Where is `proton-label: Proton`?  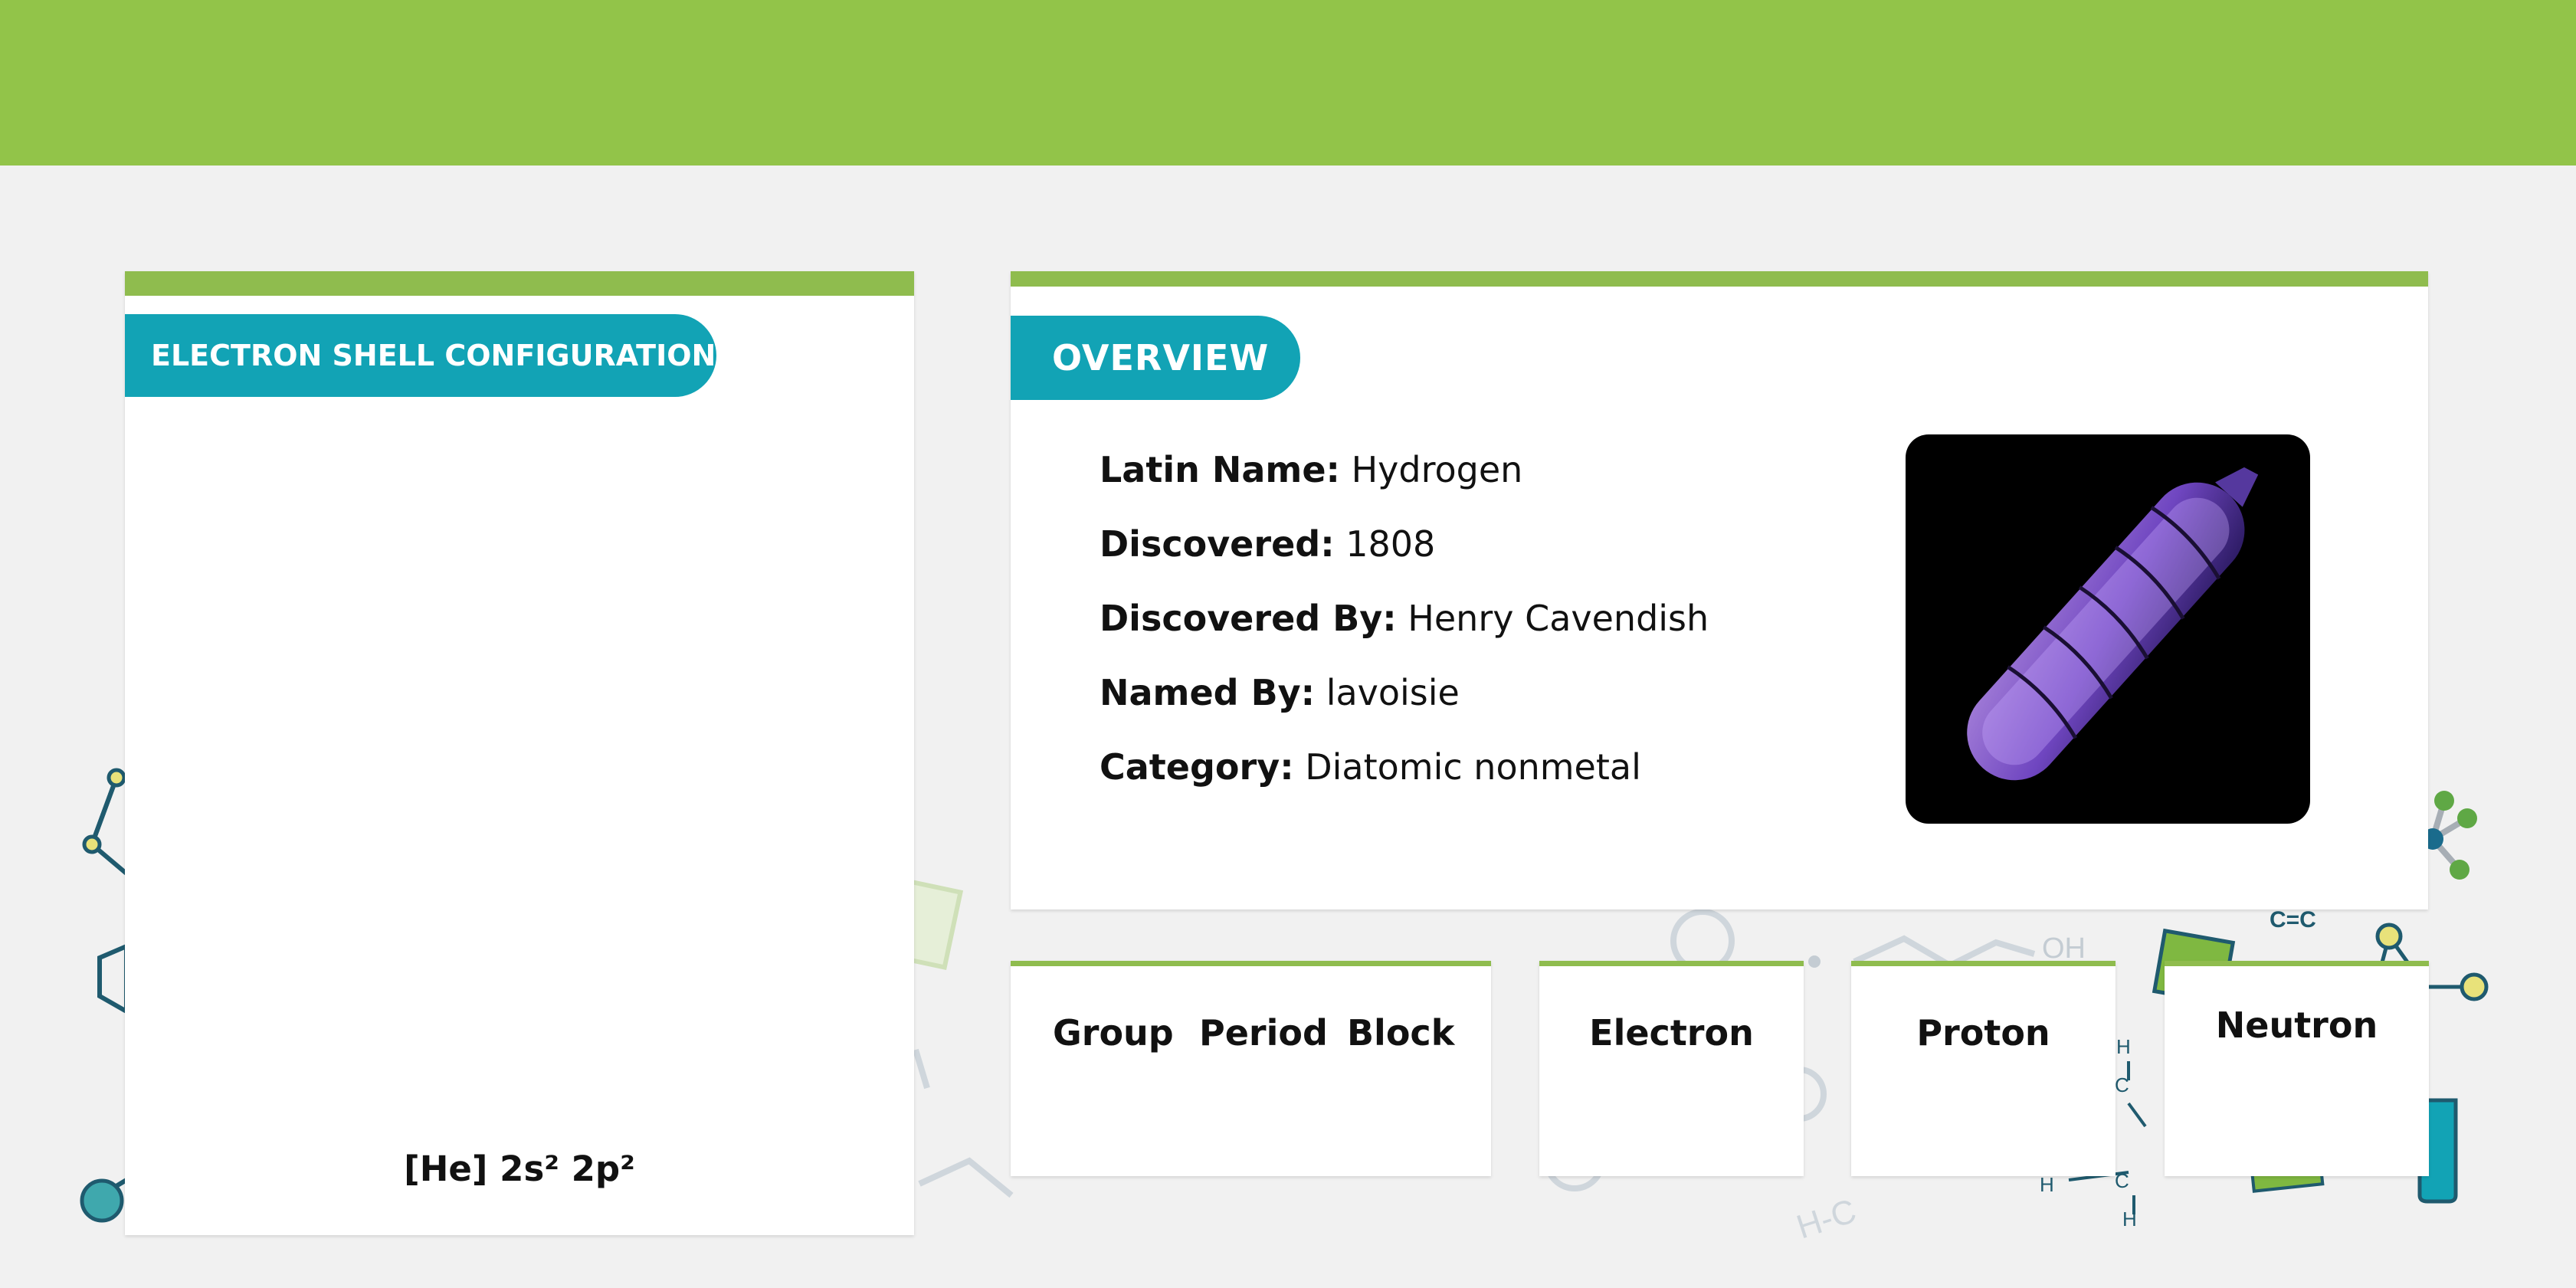
proton-label: Proton is located at coordinates (1983, 1033).